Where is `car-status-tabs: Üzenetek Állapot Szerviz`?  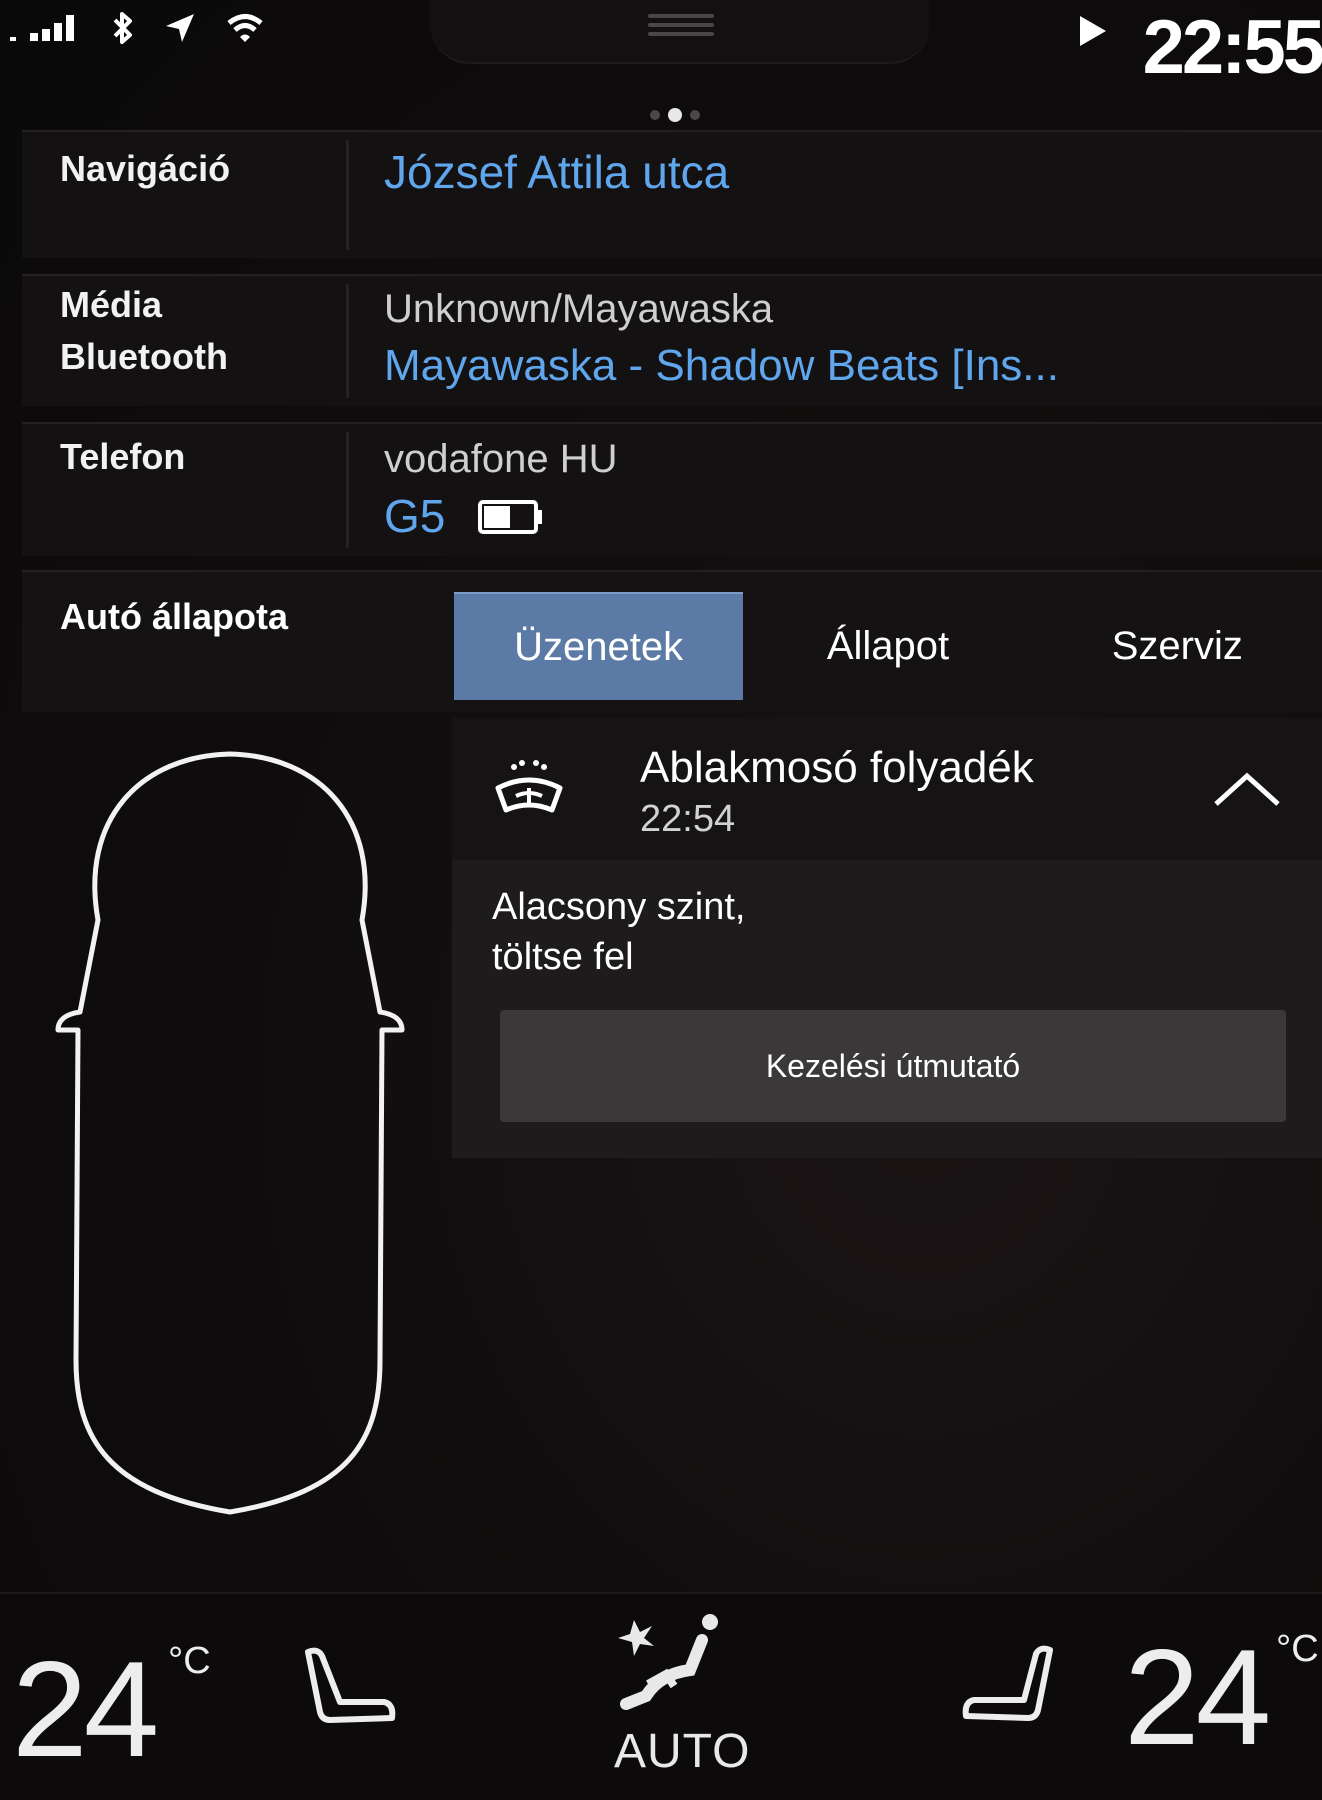
car-status-tabs: Üzenetek Állapot Szerviz is located at coordinates (888, 646).